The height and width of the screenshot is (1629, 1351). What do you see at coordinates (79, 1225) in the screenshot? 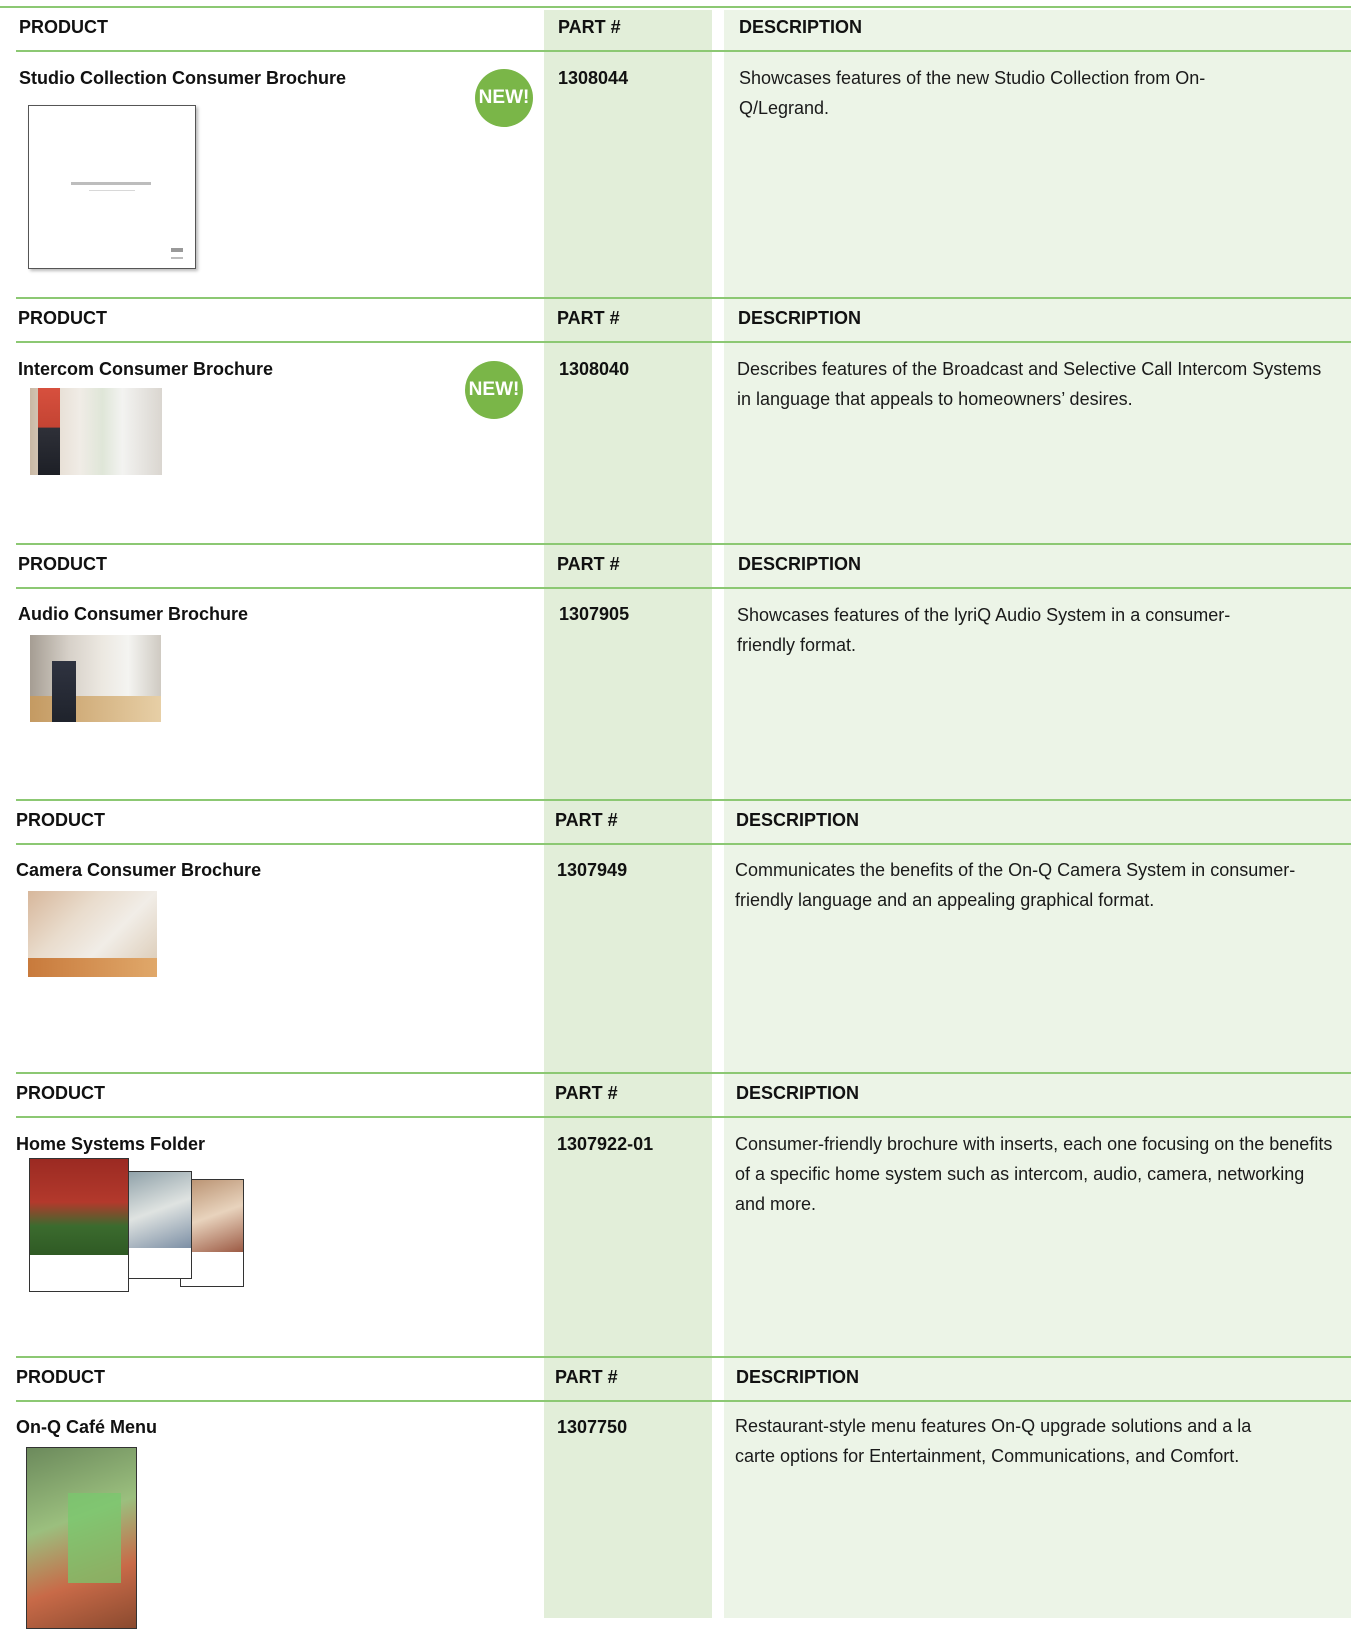
I see `folder-cover-thumbnail` at bounding box center [79, 1225].